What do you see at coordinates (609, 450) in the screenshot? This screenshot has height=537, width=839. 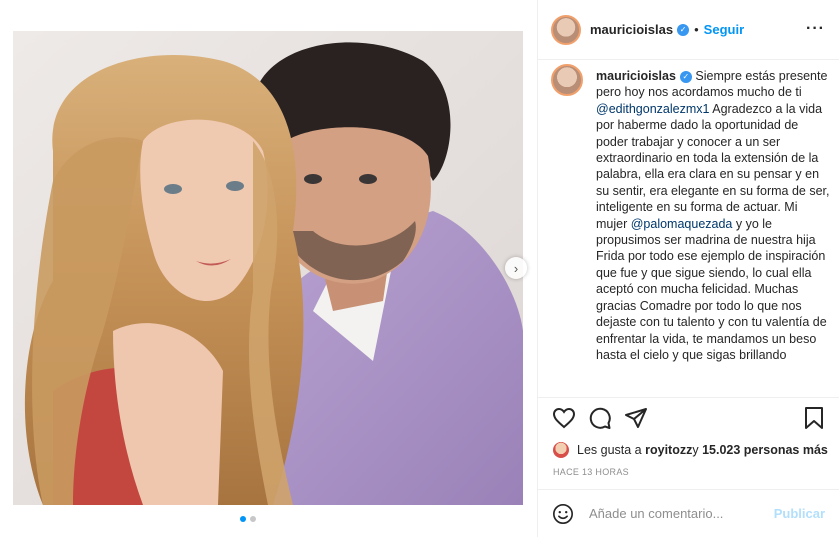 I see `likes-prefix: Les gusta a` at bounding box center [609, 450].